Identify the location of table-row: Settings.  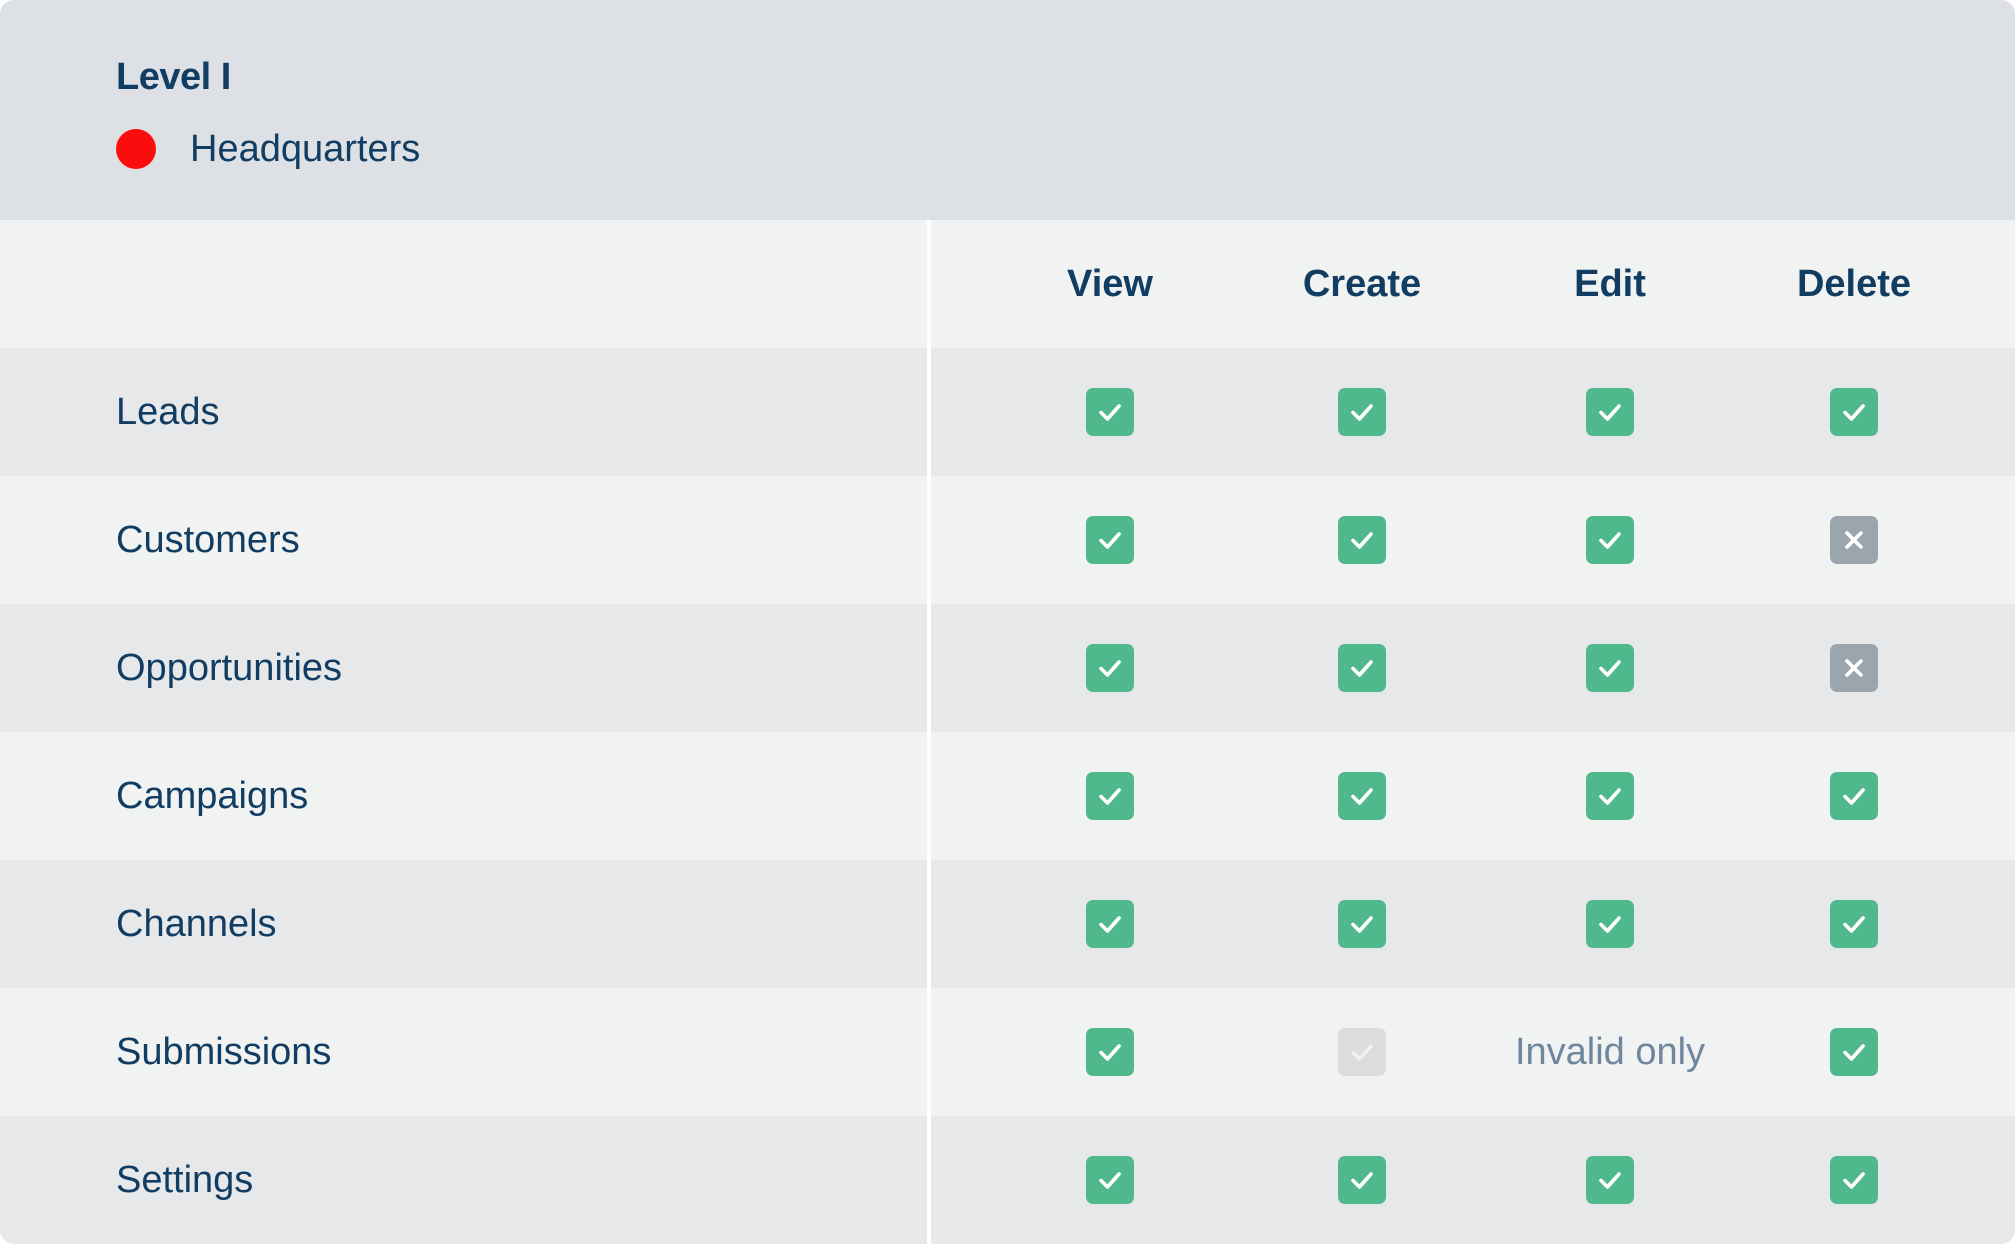
(1007, 1180).